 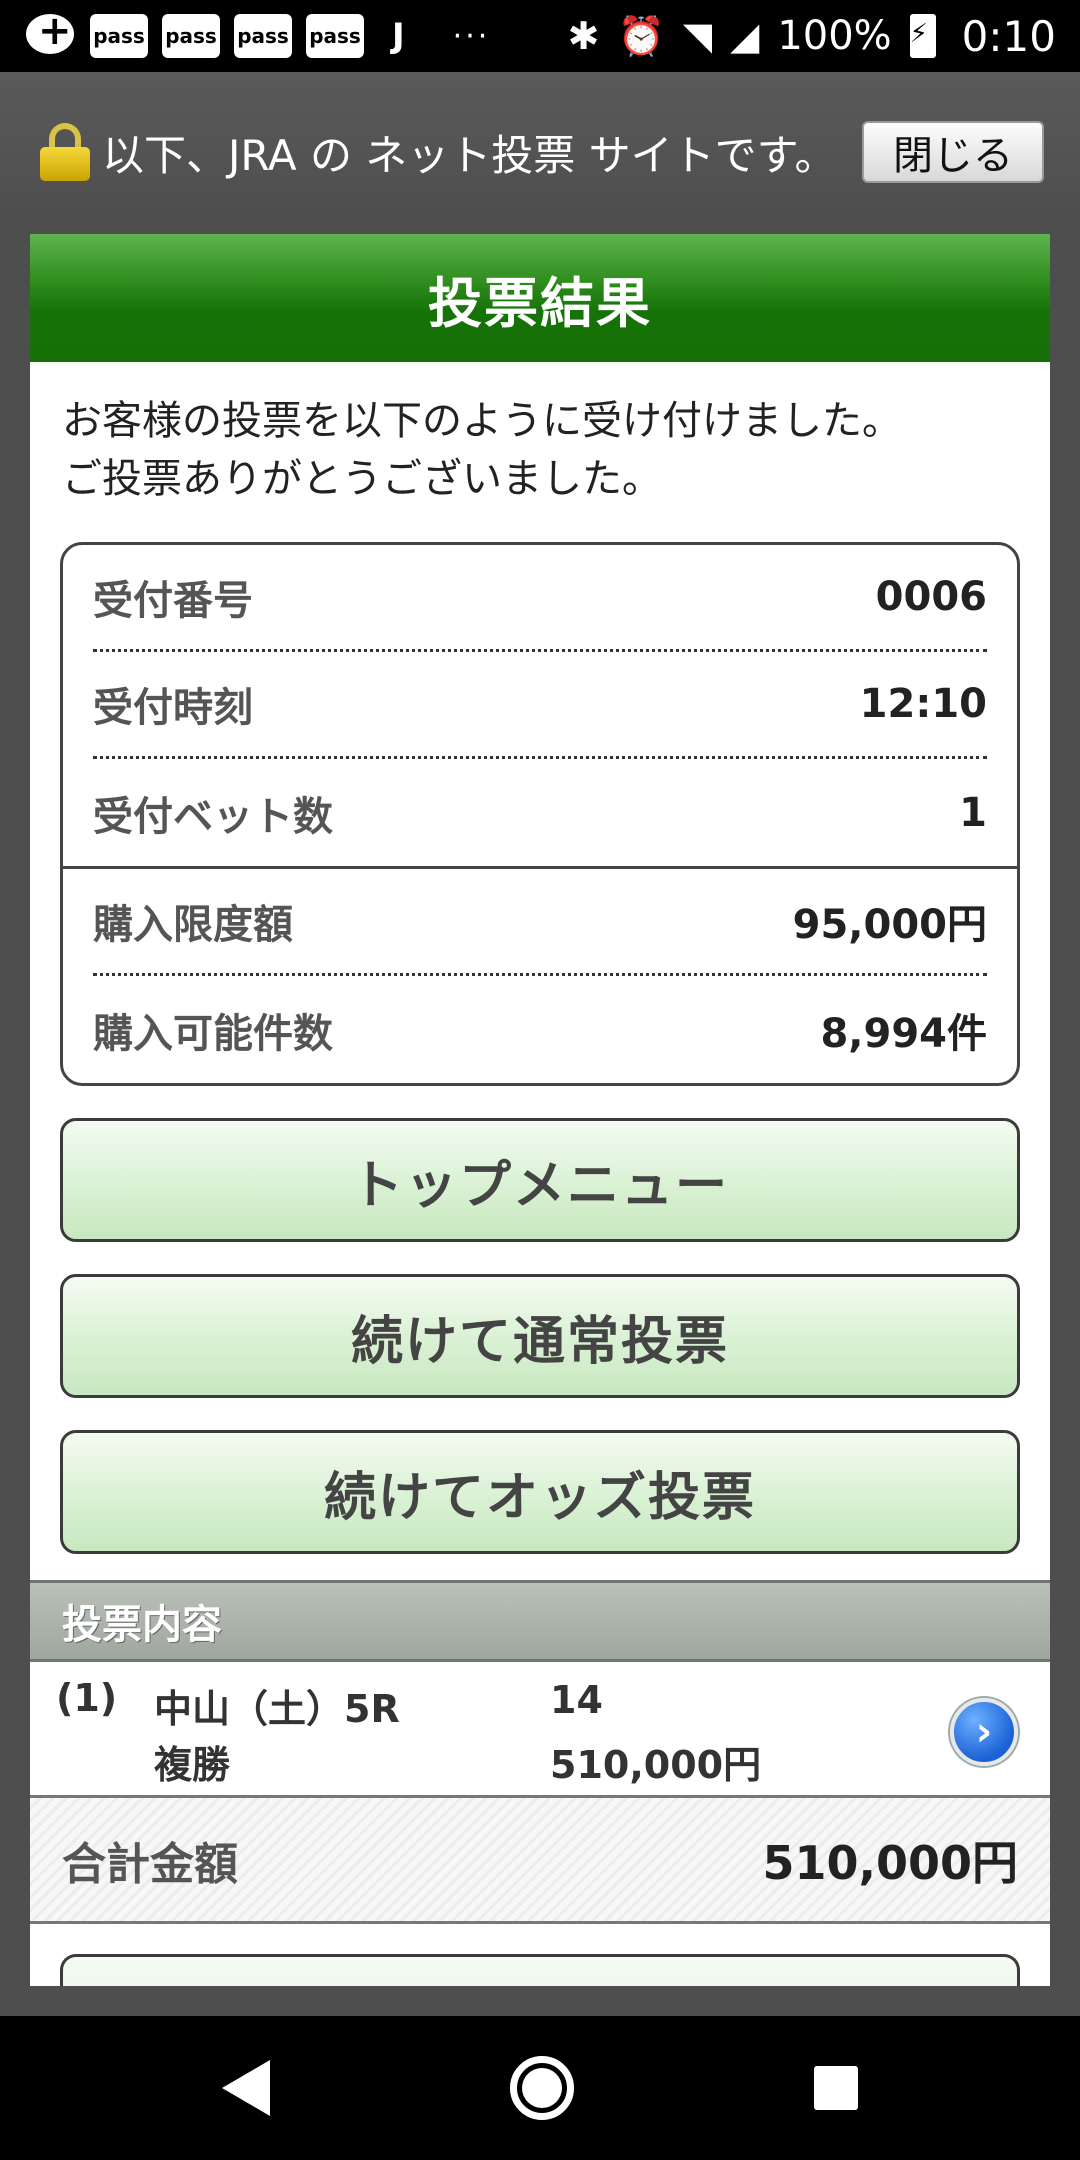 What do you see at coordinates (469, 155) in the screenshot?
I see `site-notice-text: 以下、JRA の ネット投票 サイトです。` at bounding box center [469, 155].